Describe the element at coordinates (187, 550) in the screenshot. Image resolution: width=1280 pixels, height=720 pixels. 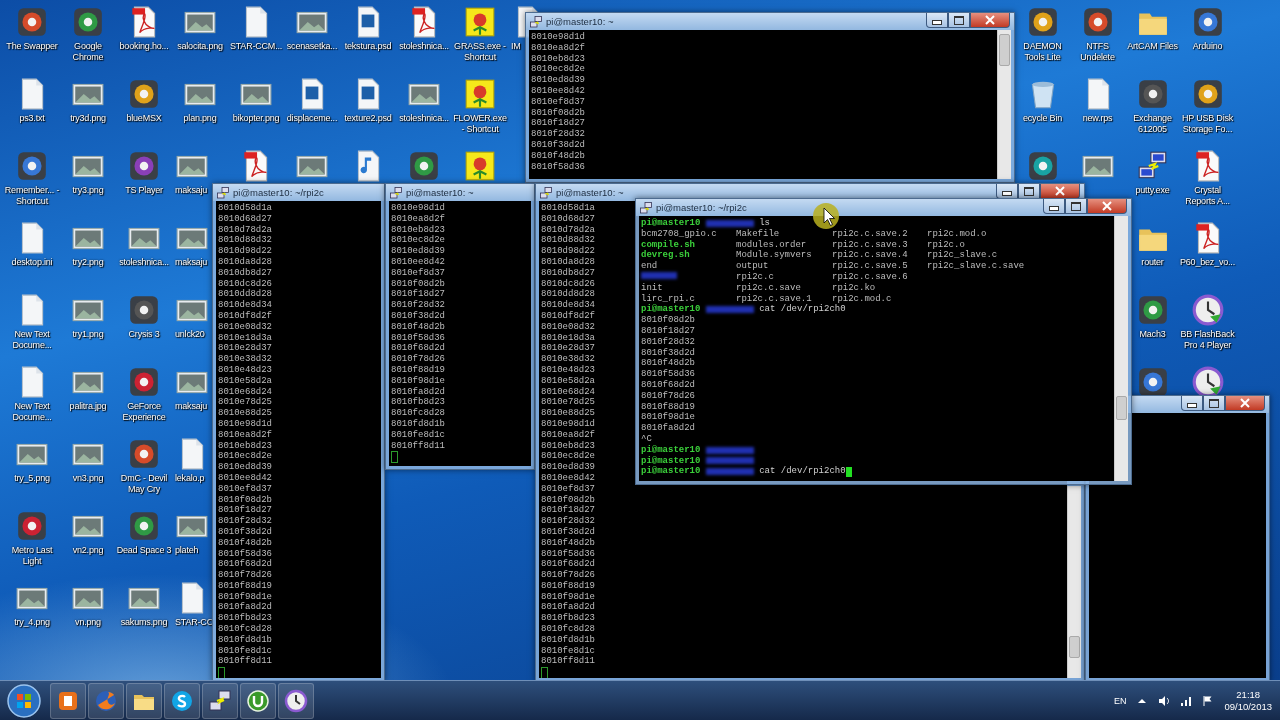
I see `icon-label: plateh` at that location.